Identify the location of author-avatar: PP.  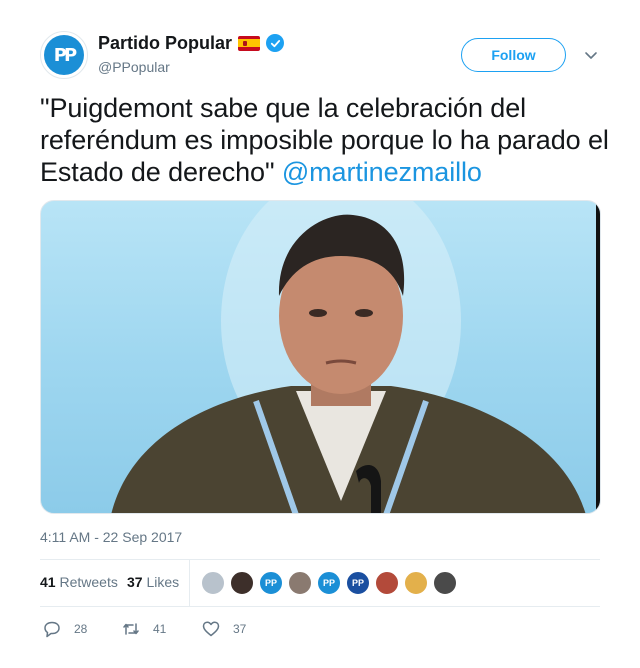
(64, 55).